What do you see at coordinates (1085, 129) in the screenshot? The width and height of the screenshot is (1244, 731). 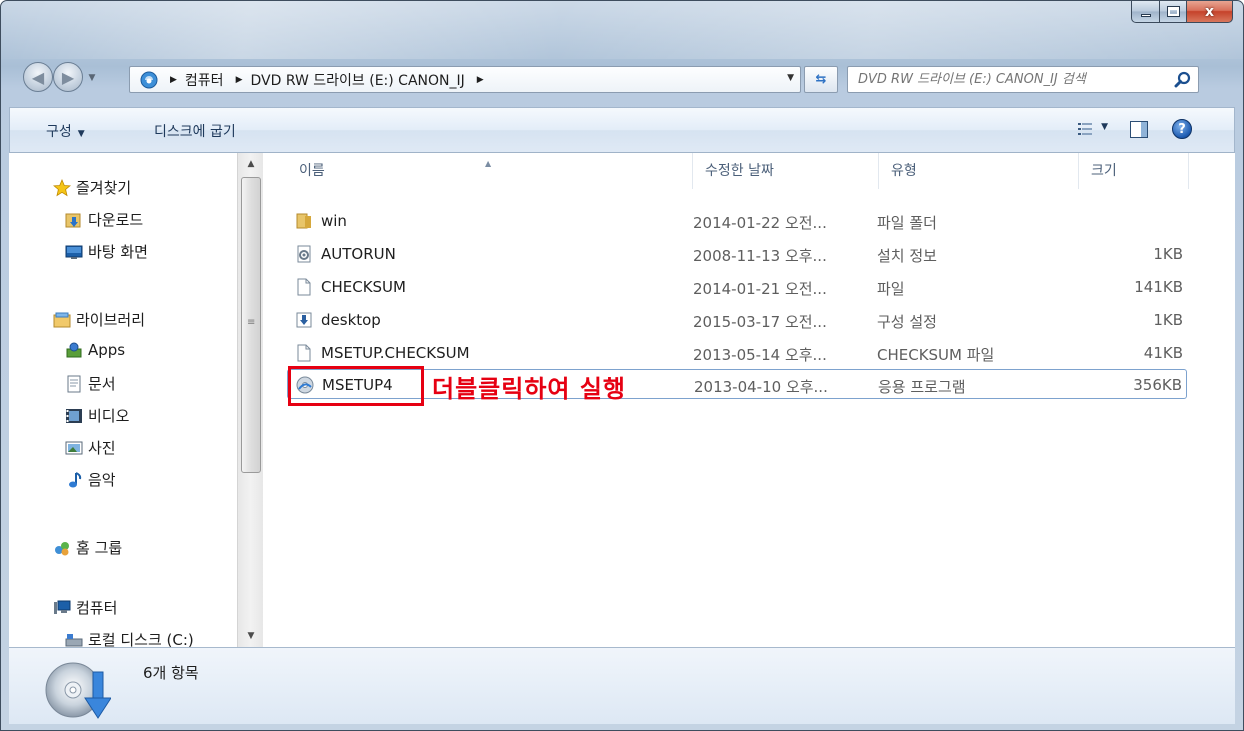 I see `view-options-icon` at bounding box center [1085, 129].